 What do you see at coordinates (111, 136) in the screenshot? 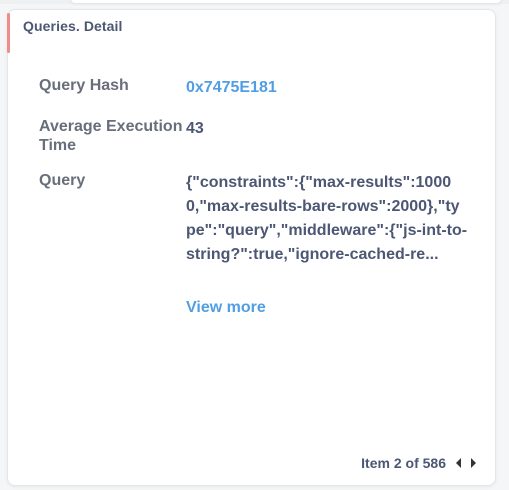
I see `average-execution-time-label: Average Execution Time` at bounding box center [111, 136].